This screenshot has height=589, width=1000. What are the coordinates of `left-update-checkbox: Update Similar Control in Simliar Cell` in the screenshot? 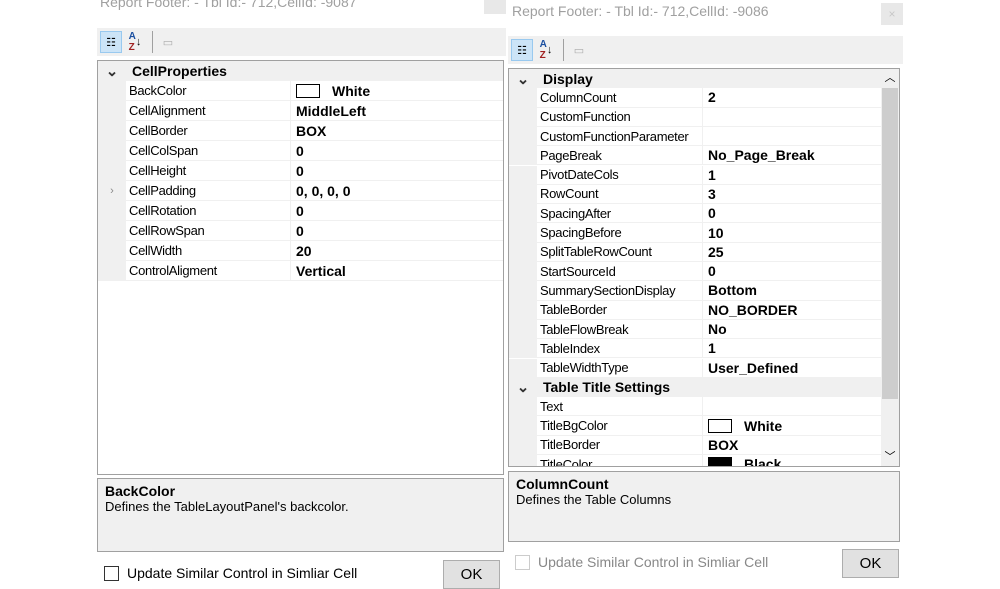 It's located at (230, 573).